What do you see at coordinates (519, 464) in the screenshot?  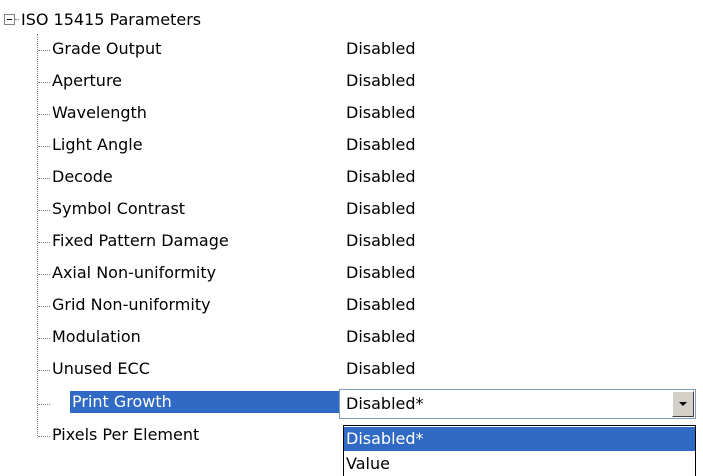 I see `dropdown-option-value: Value` at bounding box center [519, 464].